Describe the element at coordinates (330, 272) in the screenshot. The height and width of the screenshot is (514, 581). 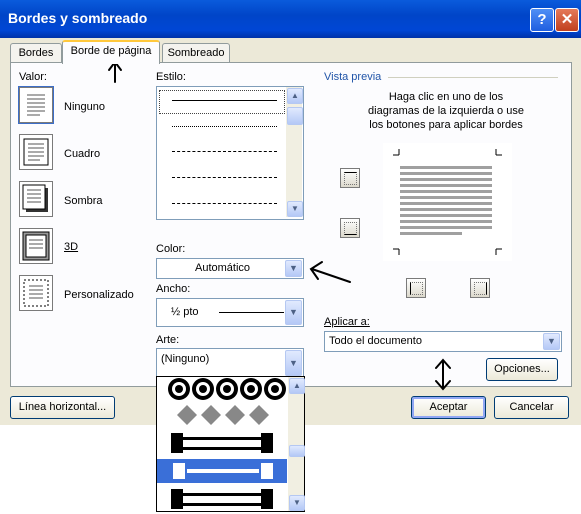
I see `arrow-left-icon` at that location.